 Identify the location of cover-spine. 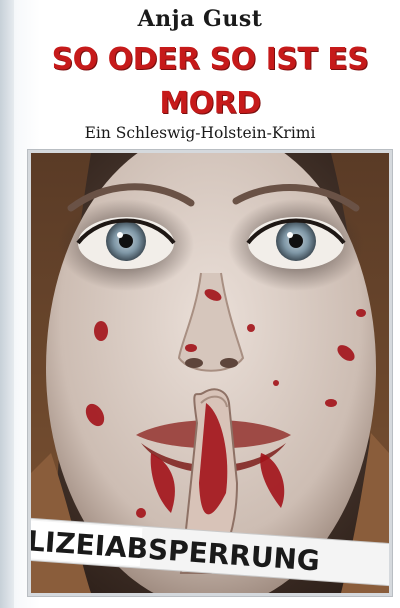
(7, 304).